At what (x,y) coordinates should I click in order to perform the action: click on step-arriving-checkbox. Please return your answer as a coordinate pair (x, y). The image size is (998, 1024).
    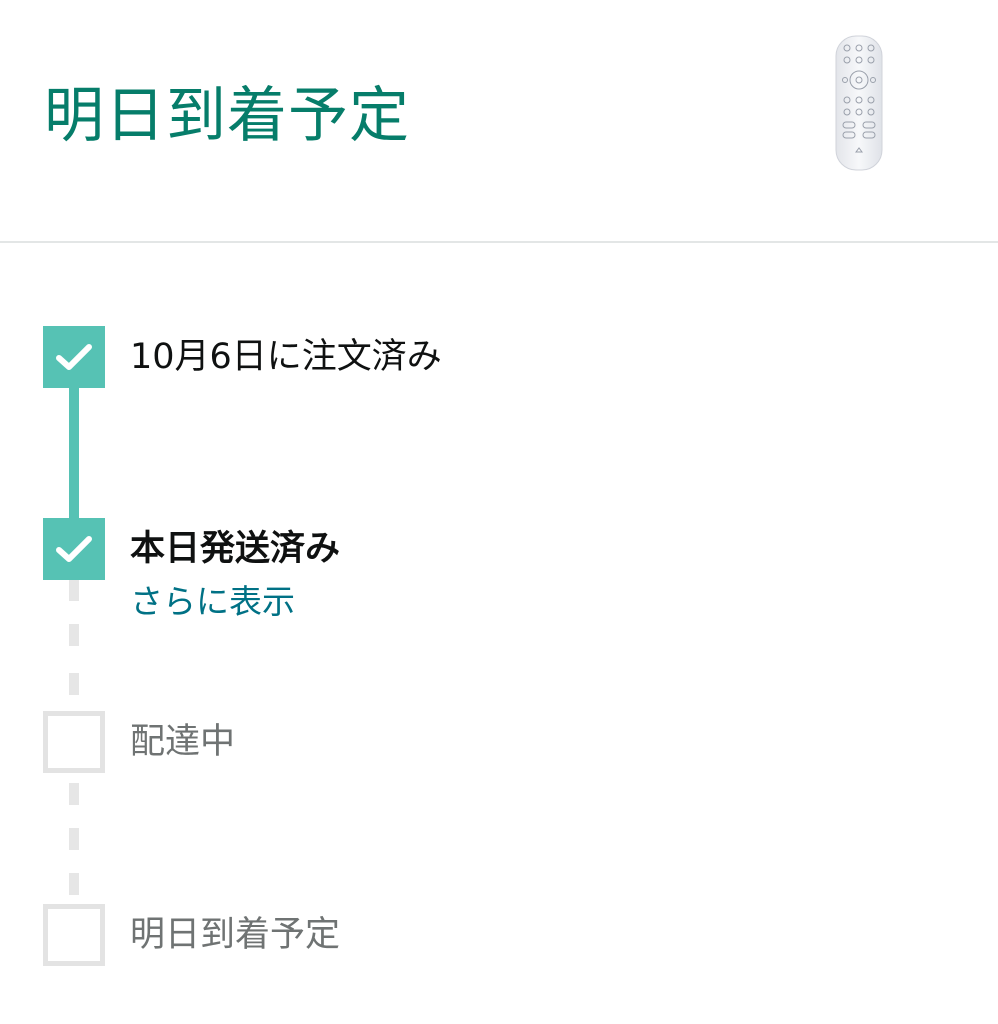
    Looking at the image, I should click on (74, 935).